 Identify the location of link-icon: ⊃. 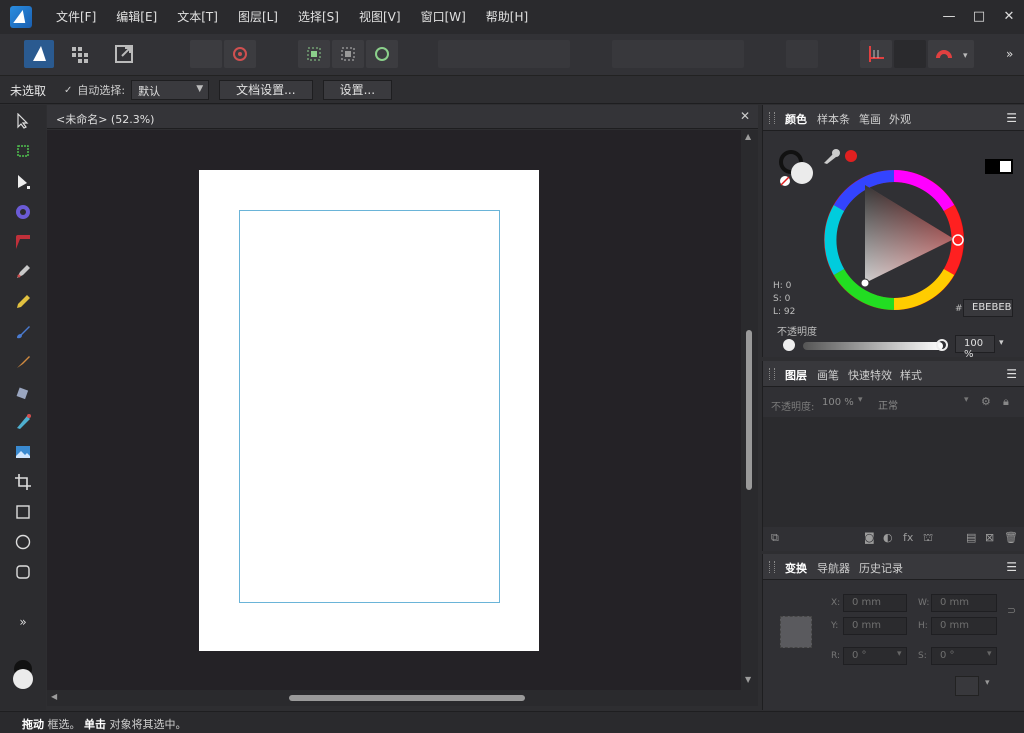
(1011, 610).